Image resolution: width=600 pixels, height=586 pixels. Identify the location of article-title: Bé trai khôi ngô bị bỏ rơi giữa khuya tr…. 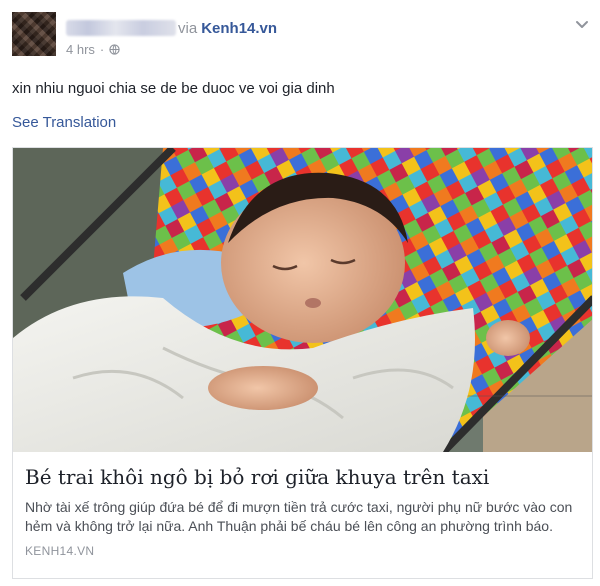
(303, 477).